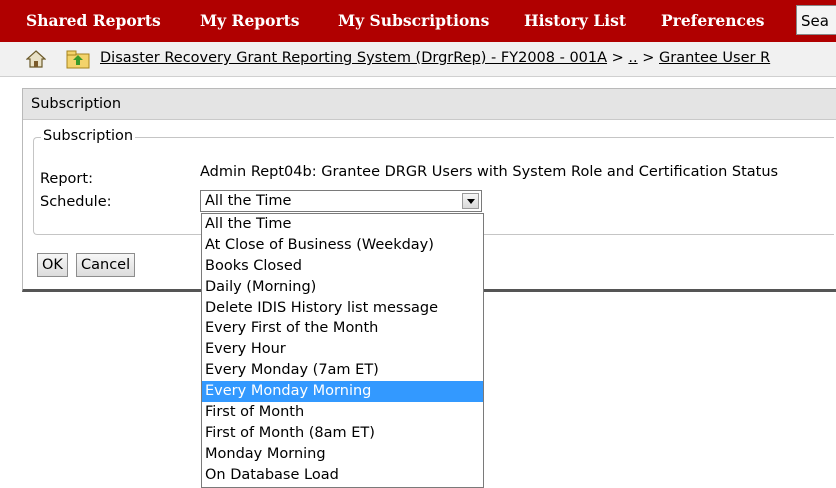 The height and width of the screenshot is (488, 836). I want to click on ok-button: OK, so click(52, 265).